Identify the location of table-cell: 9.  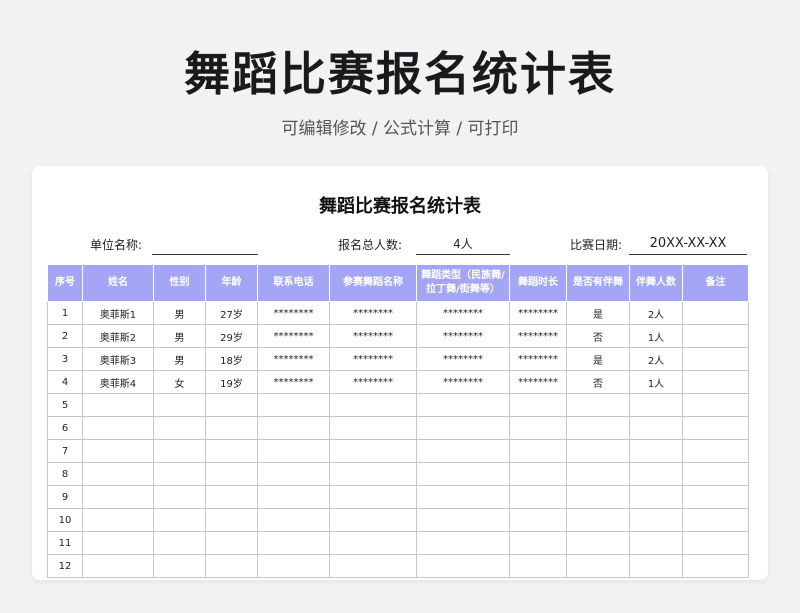
(65, 497).